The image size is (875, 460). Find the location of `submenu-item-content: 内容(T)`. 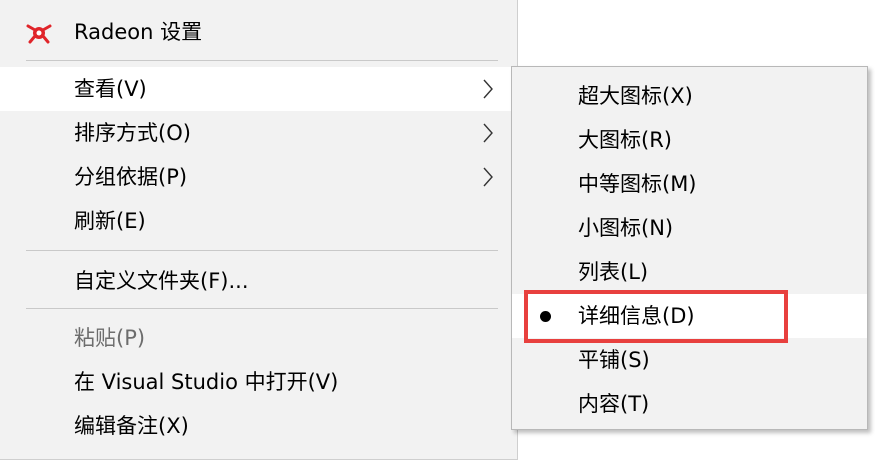

submenu-item-content: 内容(T) is located at coordinates (689, 404).